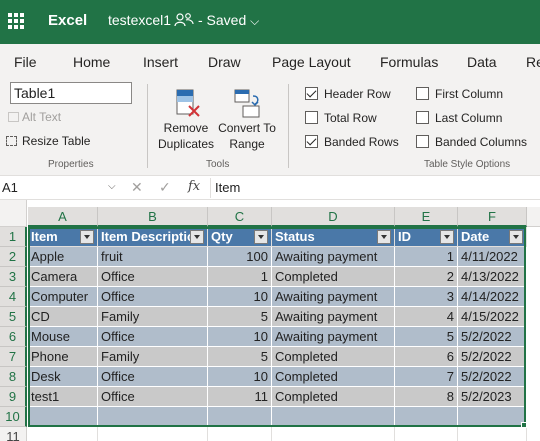 The image size is (540, 441). What do you see at coordinates (311, 62) in the screenshot?
I see `tab-page-layout: Page Layout` at bounding box center [311, 62].